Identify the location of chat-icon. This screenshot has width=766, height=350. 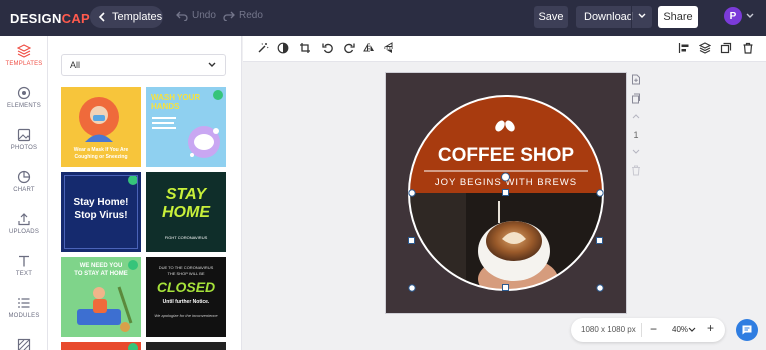
(747, 330).